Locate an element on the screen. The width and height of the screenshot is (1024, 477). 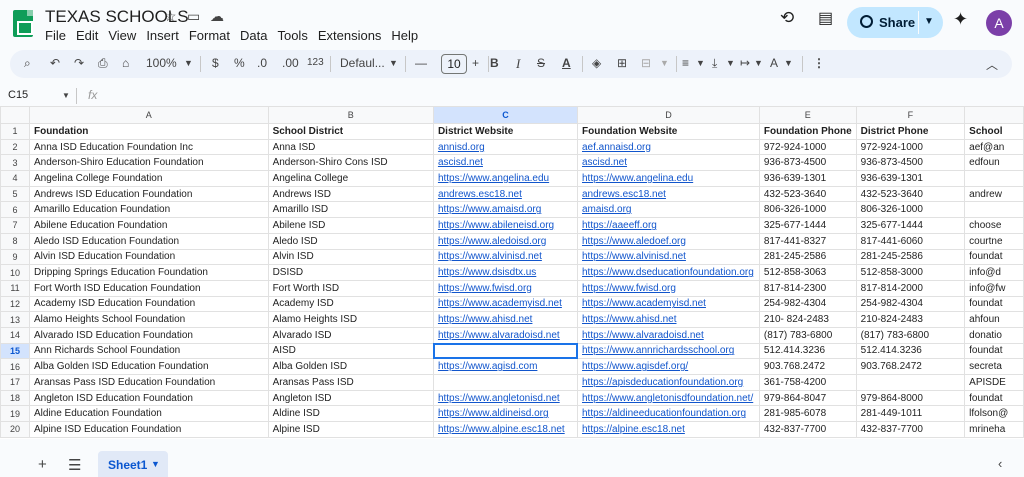
row-header: 1 is located at coordinates (15, 131).